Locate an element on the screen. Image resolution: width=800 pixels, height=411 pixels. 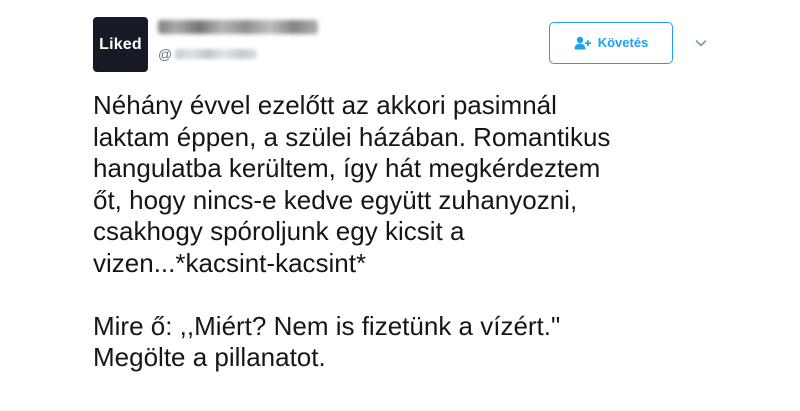
tweet-line: csakhogy spóroljunk egy kicsit a is located at coordinates (279, 231).